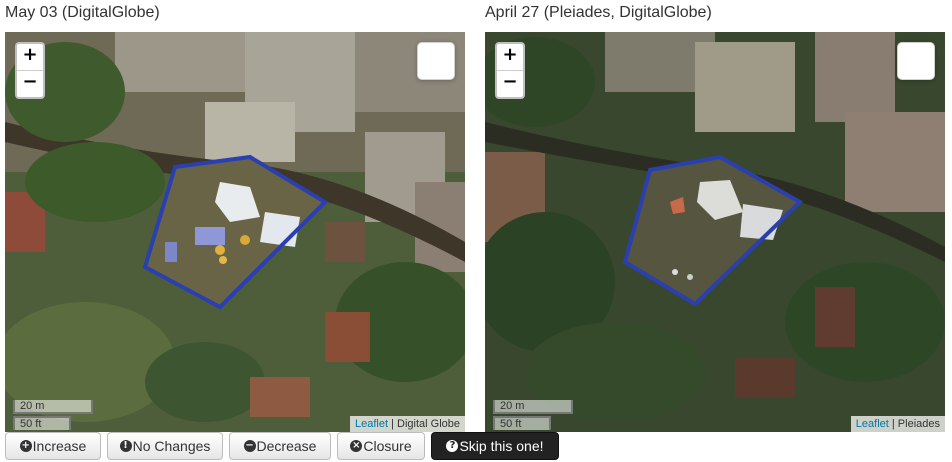  I want to click on right-scale-metric: 20 m, so click(533, 407).